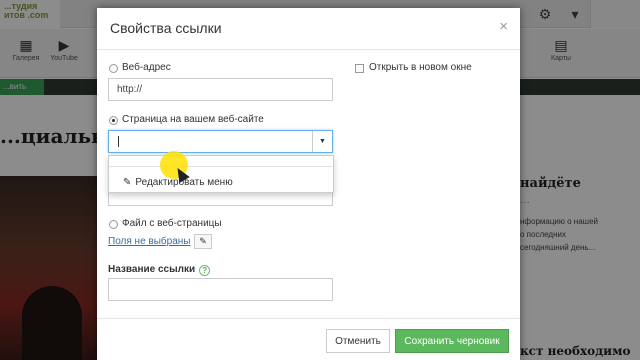 The image size is (640, 360). I want to click on close-icon: ×, so click(503, 26).